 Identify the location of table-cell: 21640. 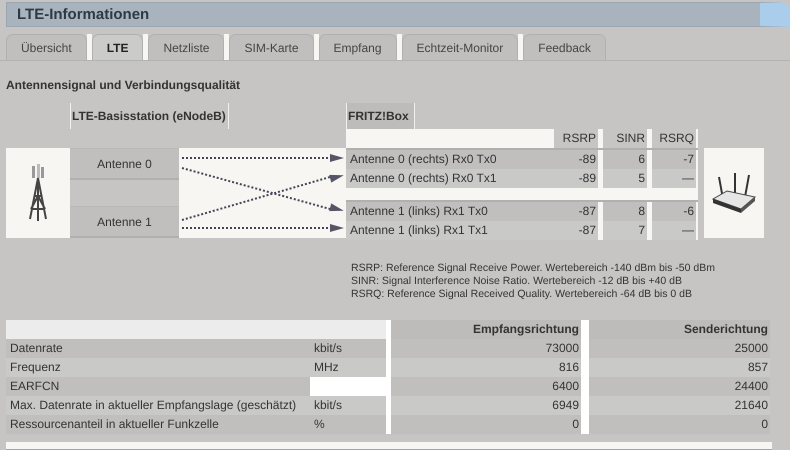
(679, 406).